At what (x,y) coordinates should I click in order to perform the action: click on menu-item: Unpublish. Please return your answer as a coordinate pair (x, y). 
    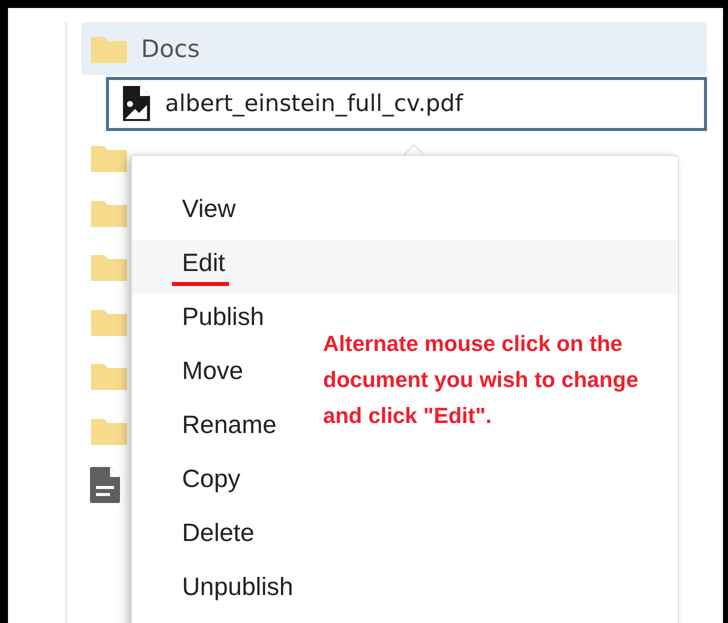
    Looking at the image, I should click on (235, 591).